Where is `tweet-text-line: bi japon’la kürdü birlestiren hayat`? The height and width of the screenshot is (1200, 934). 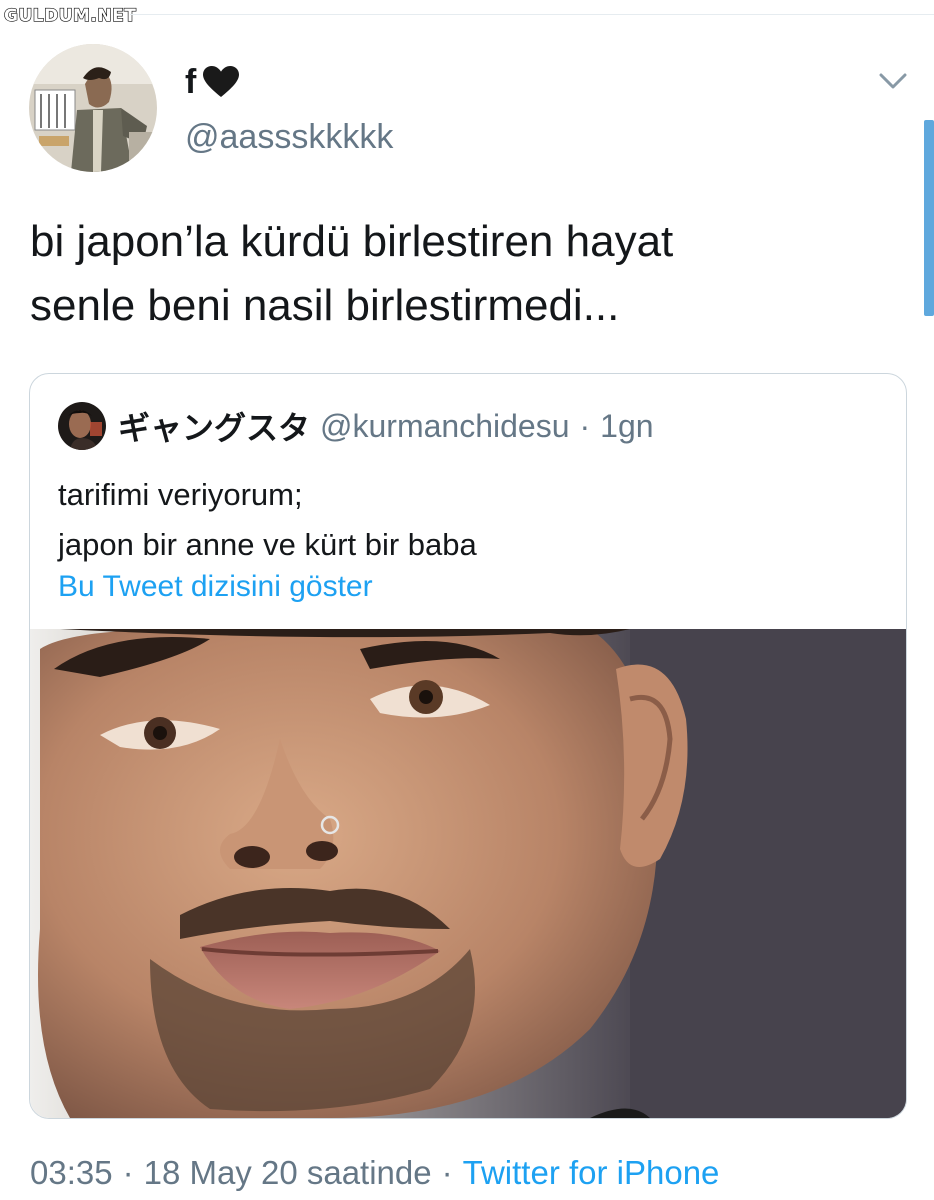 tweet-text-line: bi japon’la kürdü birlestiren hayat is located at coordinates (352, 241).